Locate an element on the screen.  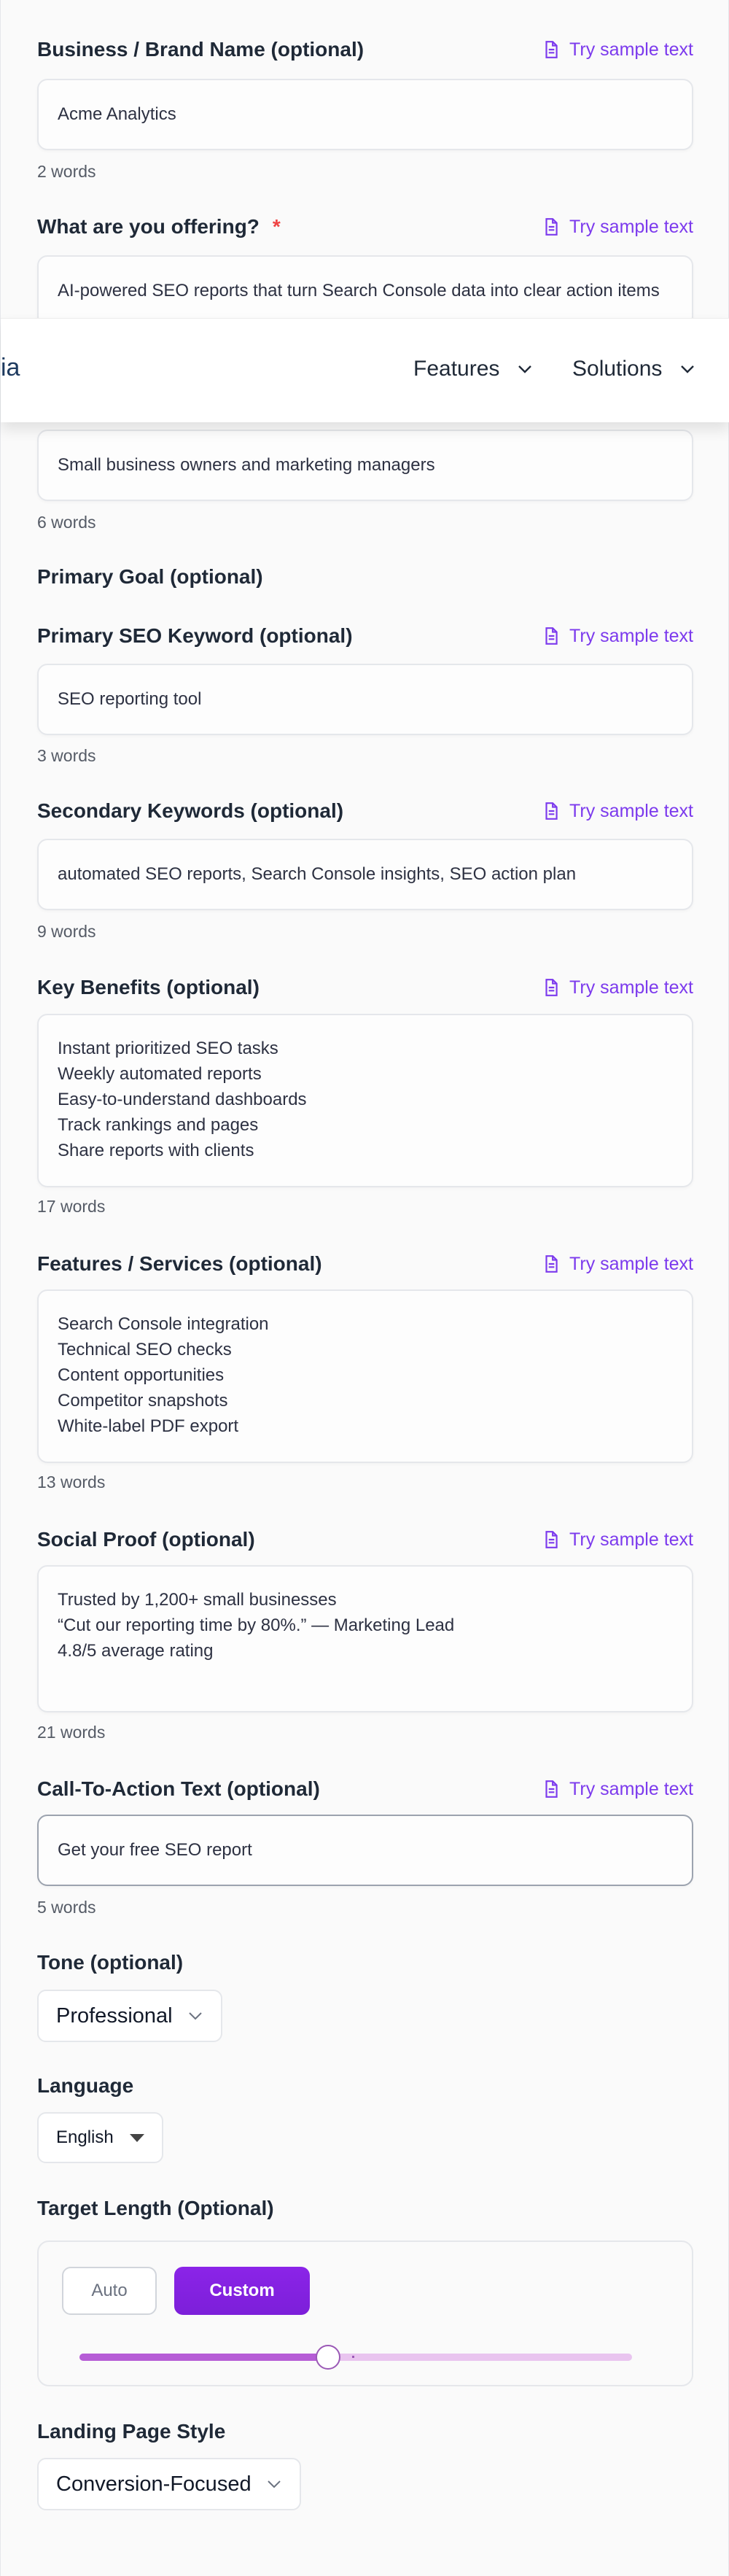
length-slider is located at coordinates (355, 2357).